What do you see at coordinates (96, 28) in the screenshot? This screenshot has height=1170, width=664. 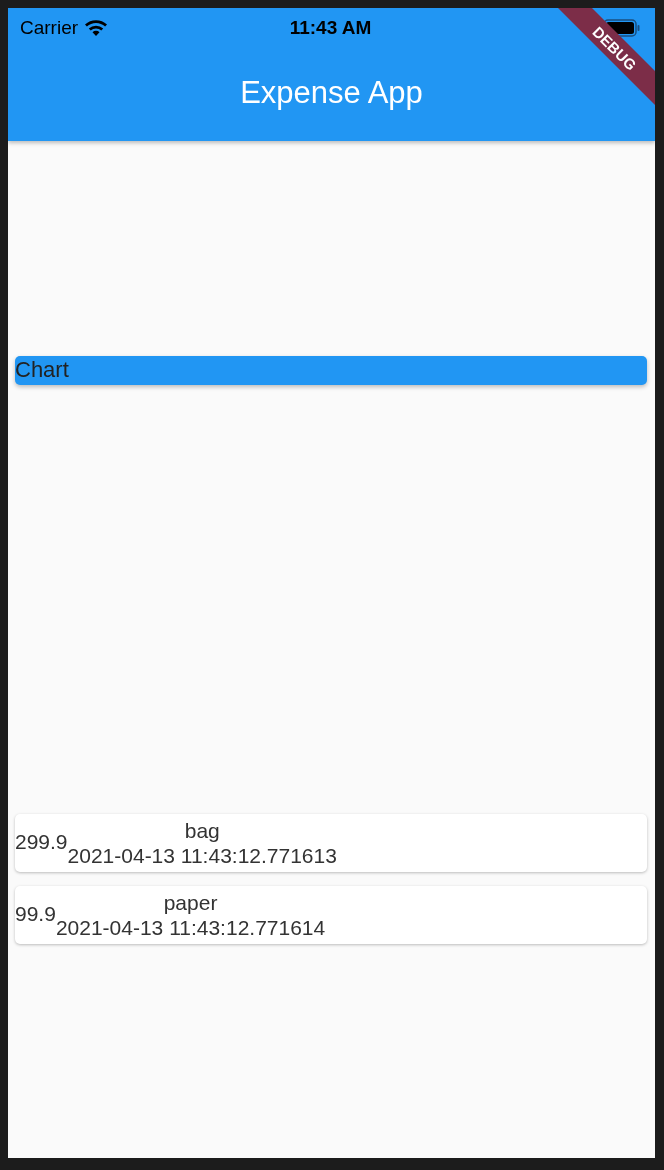 I see `wifi-icon` at bounding box center [96, 28].